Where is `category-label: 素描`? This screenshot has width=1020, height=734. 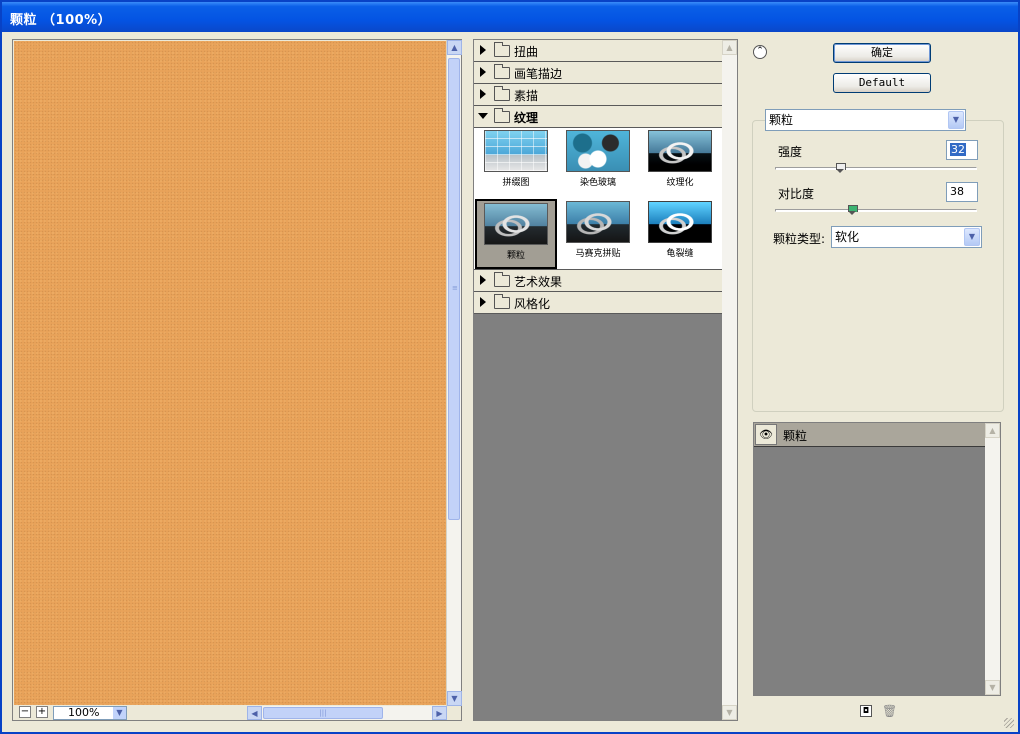
category-label: 素描 is located at coordinates (526, 96).